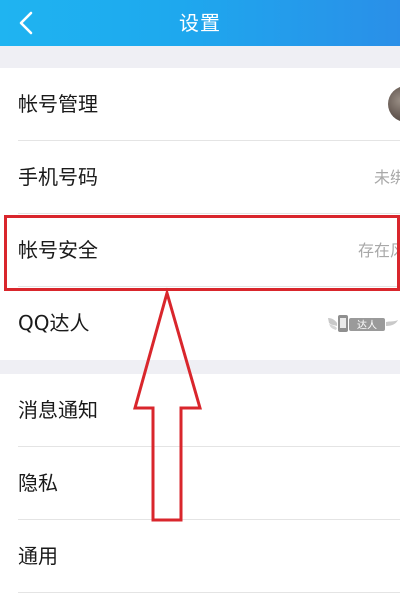 Image resolution: width=400 pixels, height=600 pixels. I want to click on settings-item-label: QQ达人, so click(54, 323).